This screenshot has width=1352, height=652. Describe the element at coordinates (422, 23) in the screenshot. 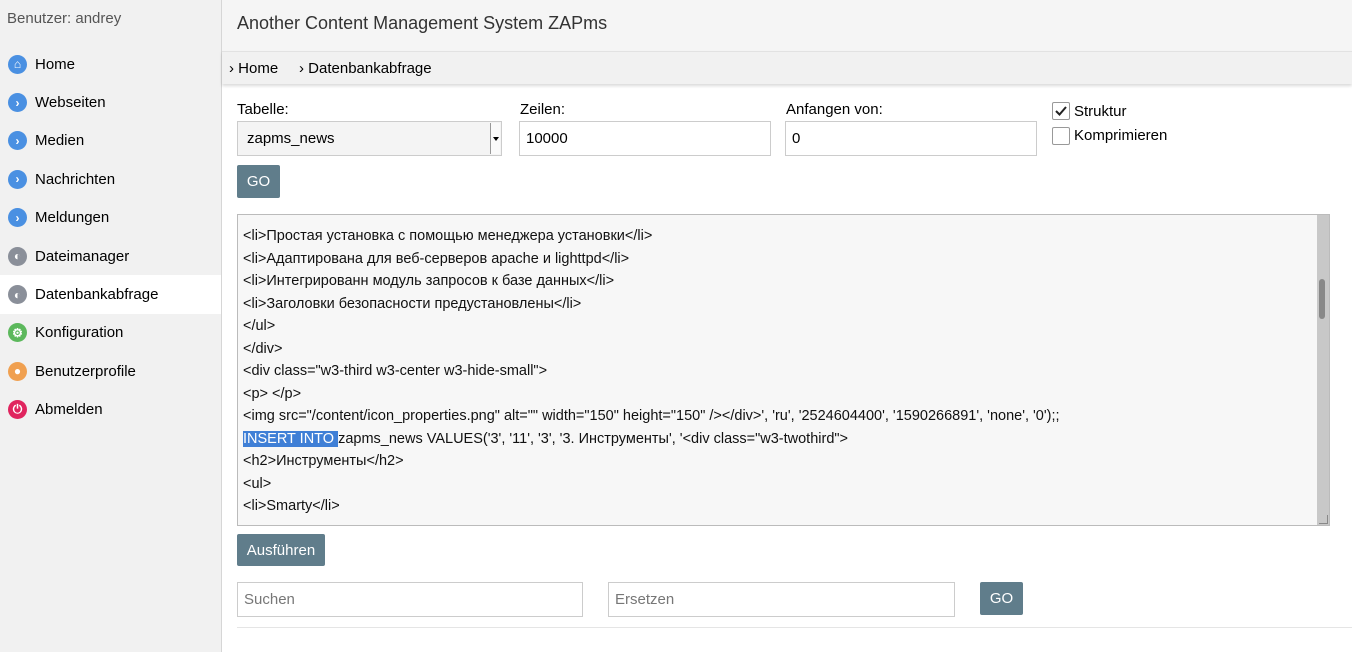

I see `page-title: Another Content Management System ZAPms` at that location.